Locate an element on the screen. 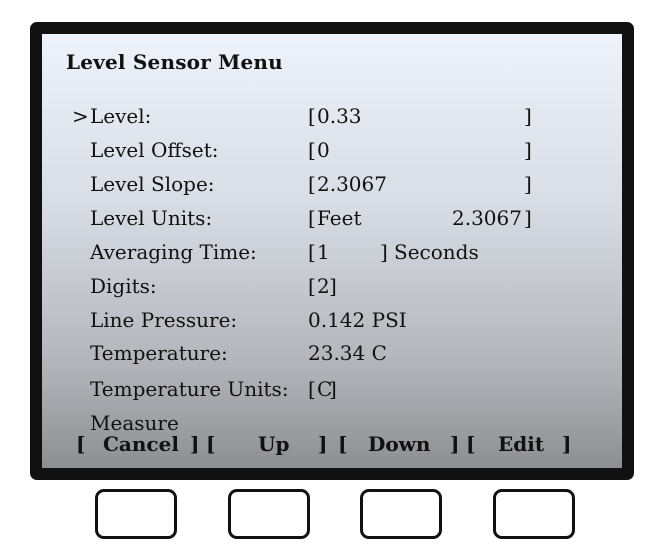  row-label: Line Pressure: is located at coordinates (164, 320).